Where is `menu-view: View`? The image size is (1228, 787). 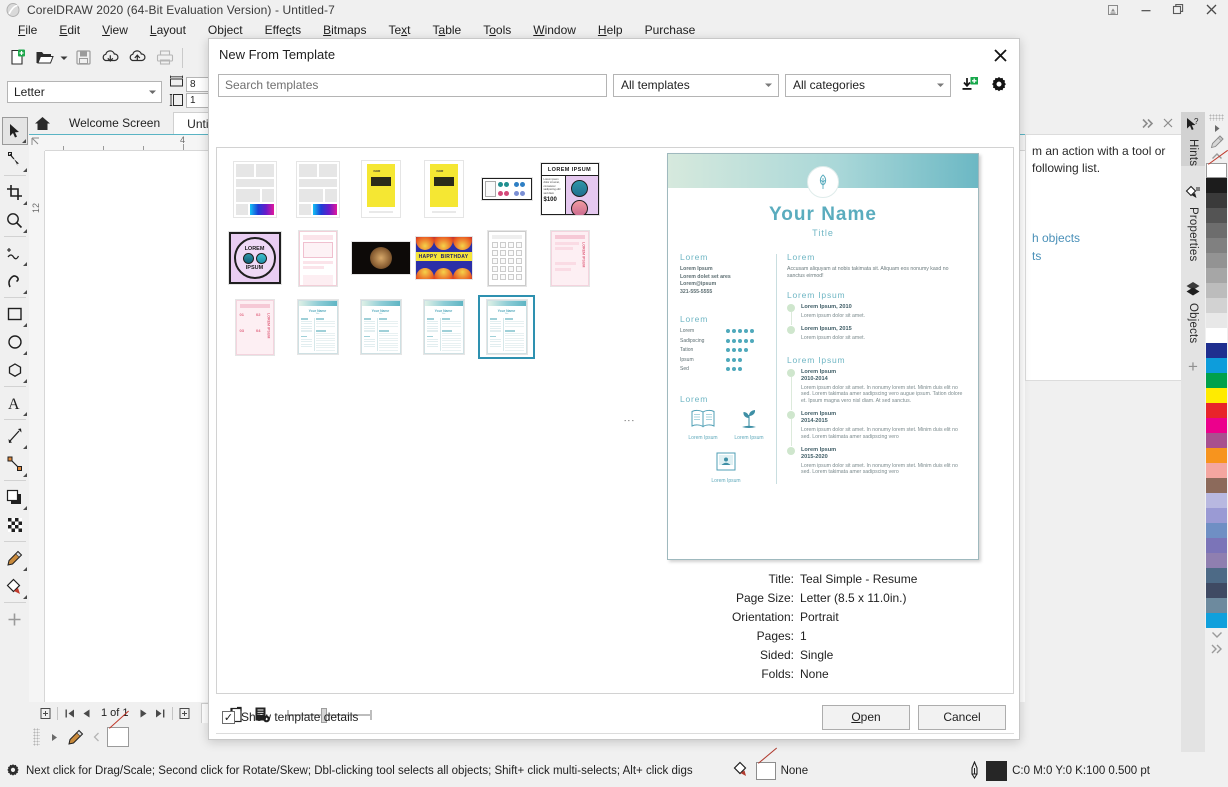 menu-view: View is located at coordinates (115, 30).